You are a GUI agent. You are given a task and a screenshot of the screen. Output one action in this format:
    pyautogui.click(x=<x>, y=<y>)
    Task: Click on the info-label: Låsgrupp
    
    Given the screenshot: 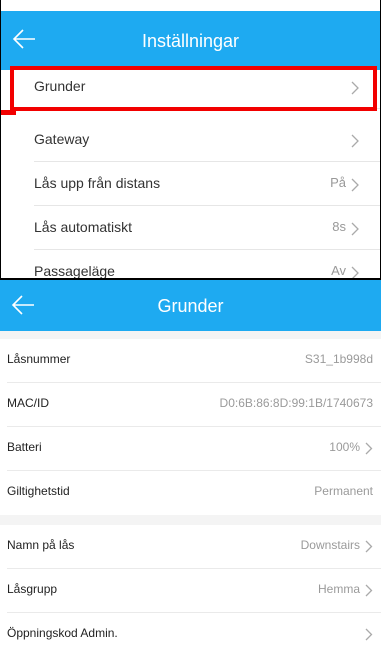 What is the action you would take?
    pyautogui.click(x=32, y=589)
    